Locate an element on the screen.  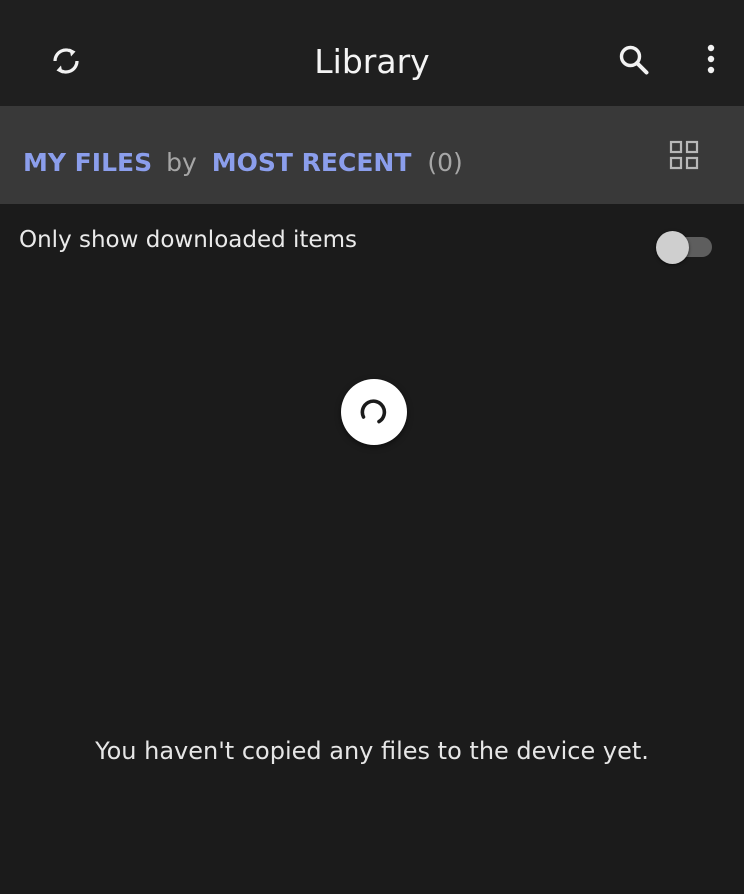
source-filter-link: MY FILES is located at coordinates (87, 162).